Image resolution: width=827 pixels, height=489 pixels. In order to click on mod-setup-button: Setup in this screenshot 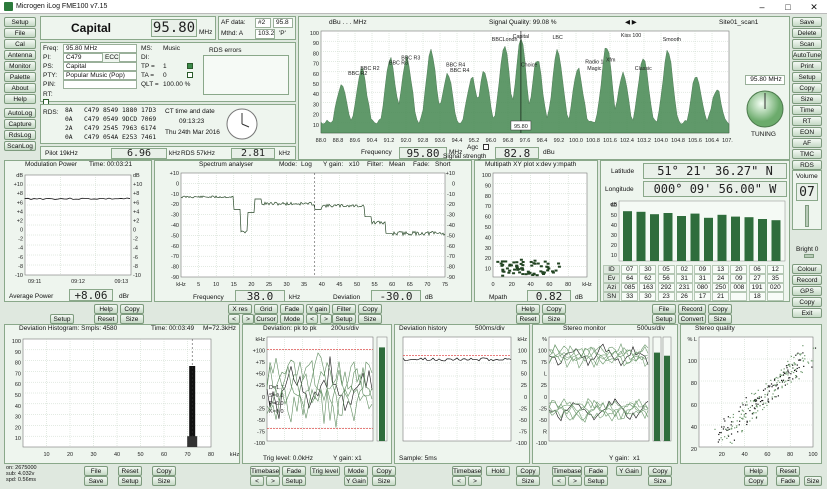, I will do `click(62, 319)`.